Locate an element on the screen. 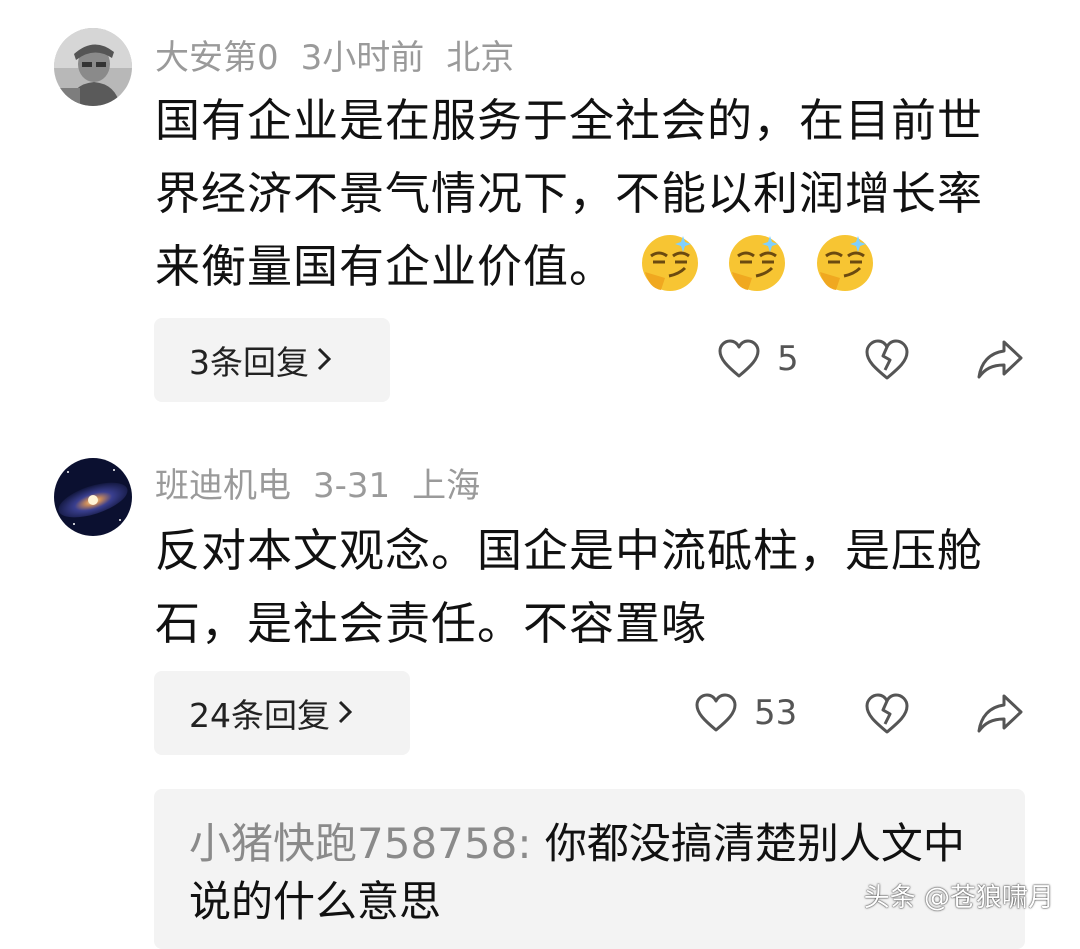 Image resolution: width=1080 pixels, height=949 pixels. comment-meta: 大安第0 3小时前 北京 is located at coordinates (345, 58).